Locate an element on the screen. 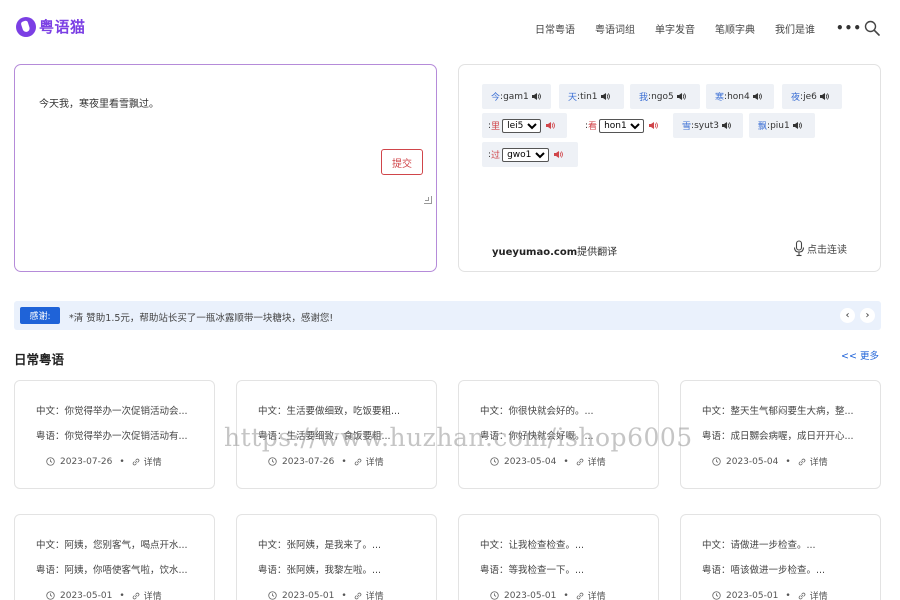 The image size is (900, 600). logo: 粤语猫 is located at coordinates (51, 26).